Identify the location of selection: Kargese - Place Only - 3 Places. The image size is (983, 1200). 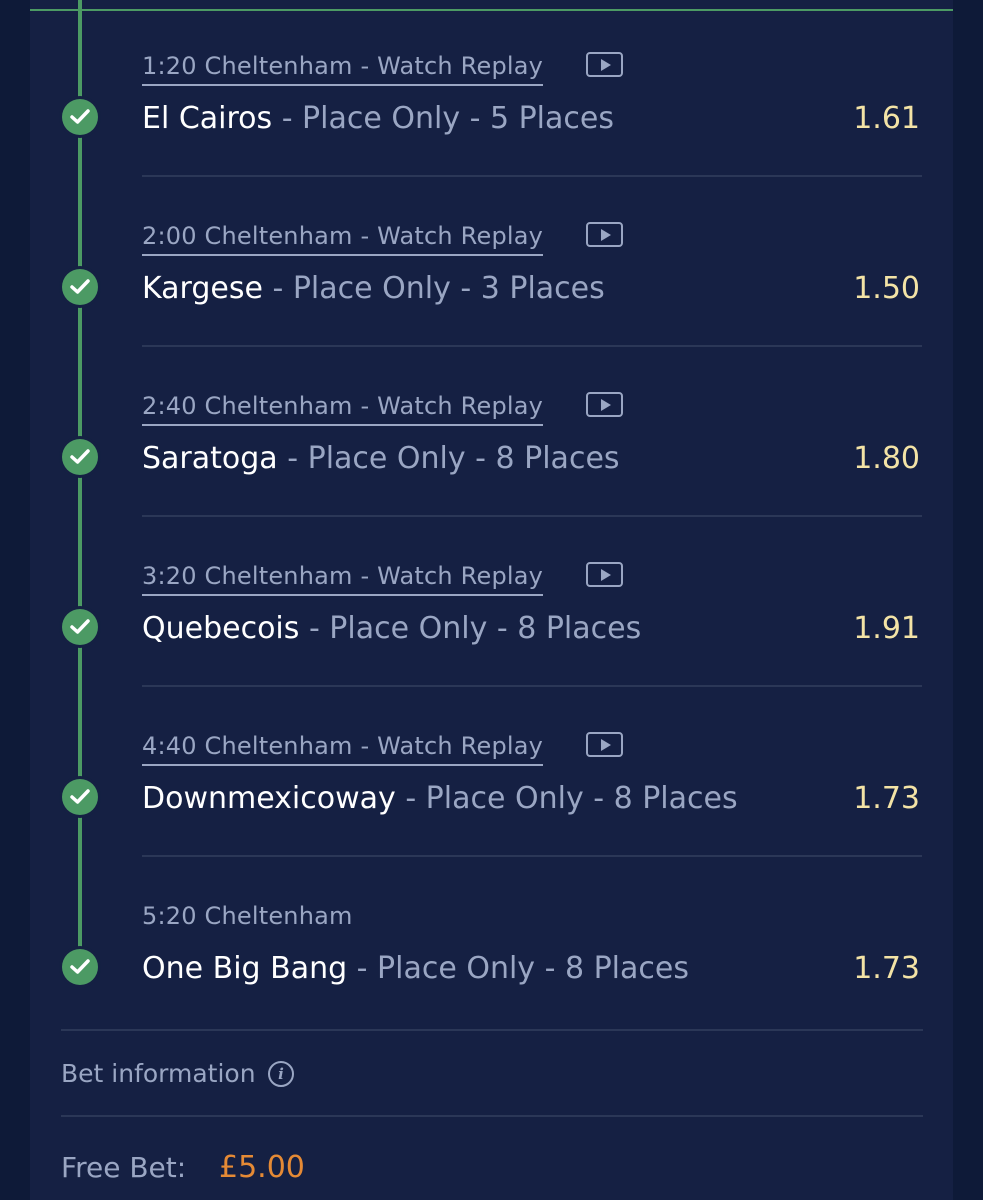
(373, 289).